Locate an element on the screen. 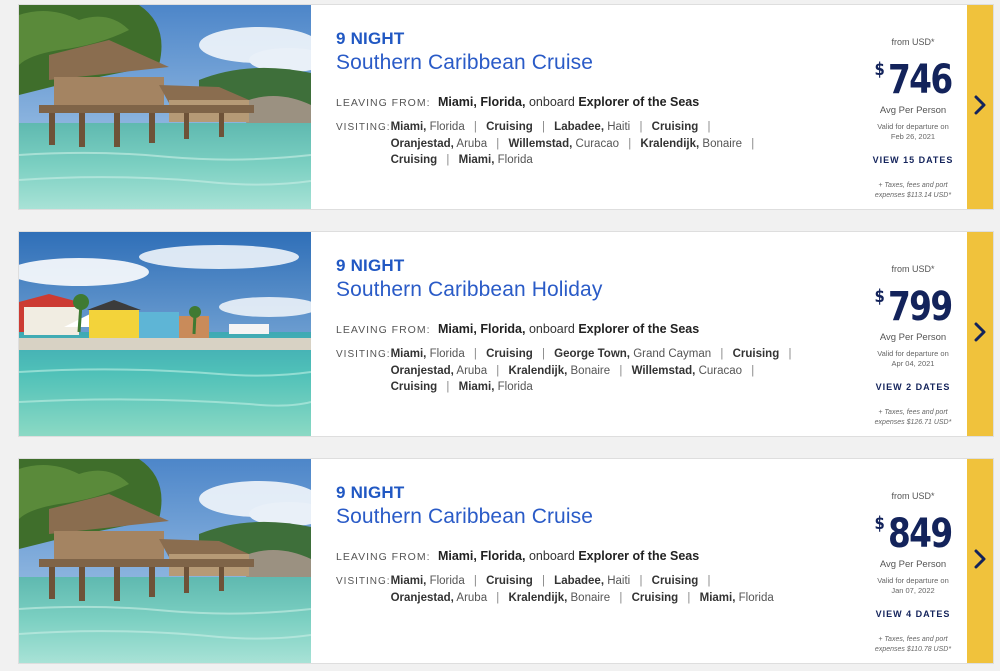  valid-departure: Valid for departure on Jan 07, 2022 is located at coordinates (913, 586).